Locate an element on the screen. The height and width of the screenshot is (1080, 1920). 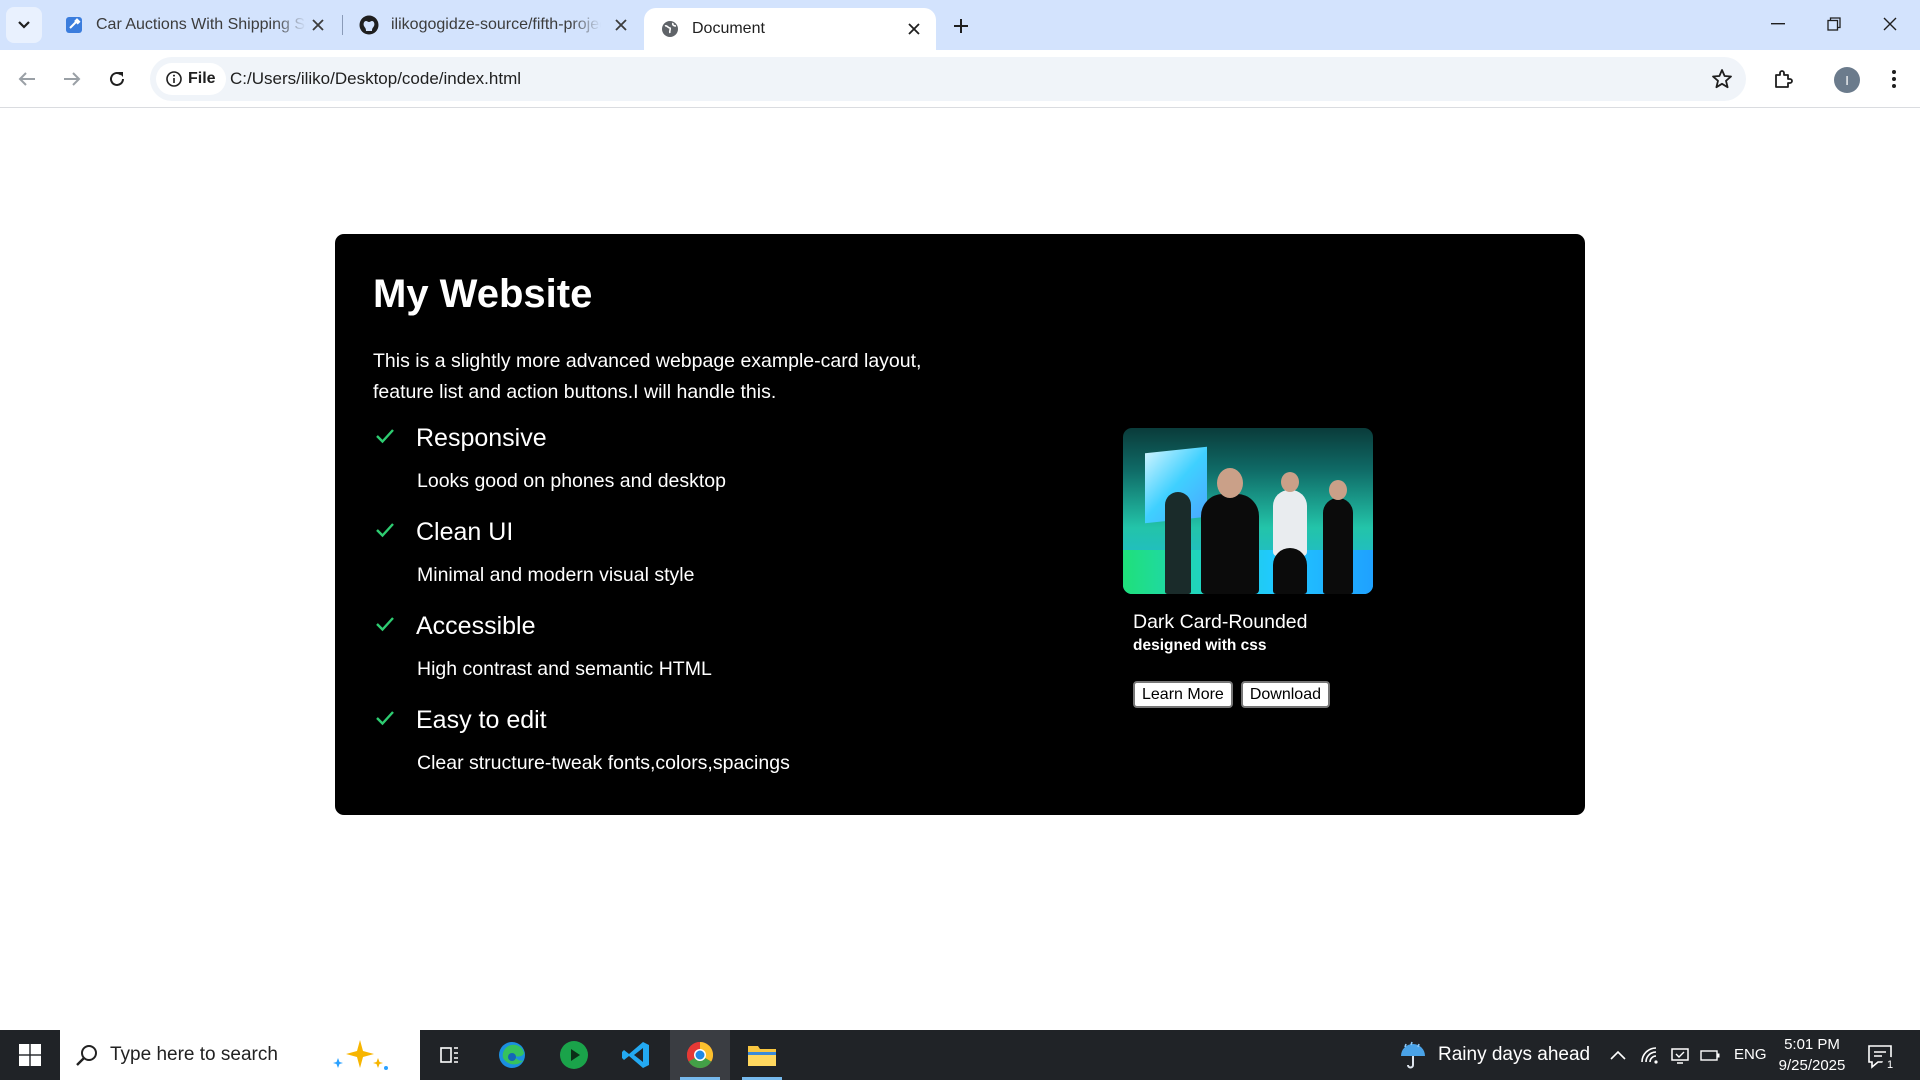
restore-icon is located at coordinates (1834, 24).